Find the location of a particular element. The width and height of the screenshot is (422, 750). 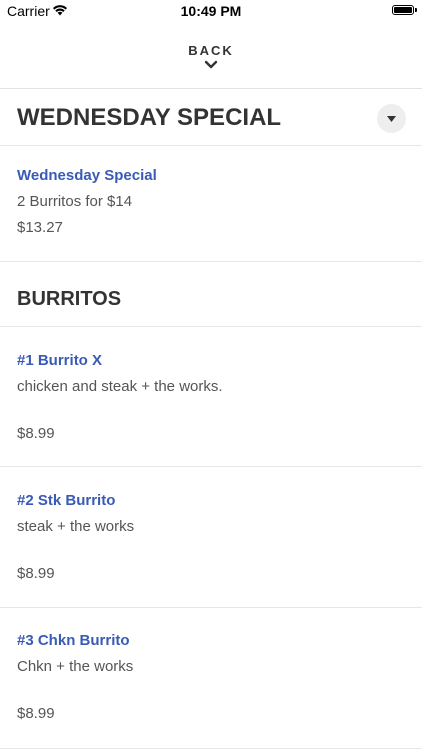

status-bar: Carrier 10:49 PM is located at coordinates (211, 11).